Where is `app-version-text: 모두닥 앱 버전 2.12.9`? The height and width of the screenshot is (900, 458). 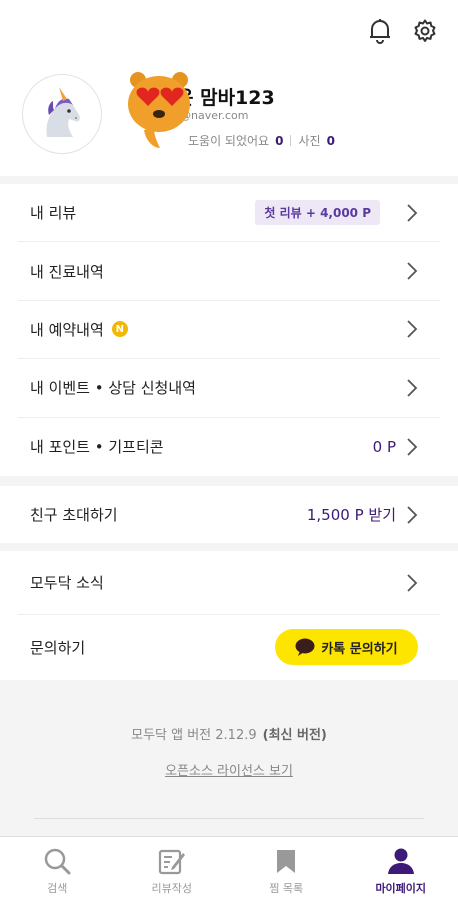 app-version-text: 모두닥 앱 버전 2.12.9 is located at coordinates (194, 735).